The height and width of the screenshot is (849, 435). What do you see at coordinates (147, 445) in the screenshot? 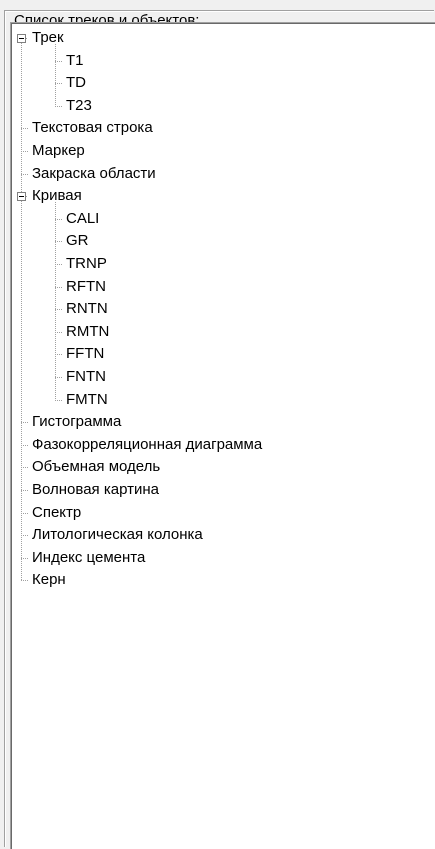
I see `tree-node: Фазокорреляционная диаграмма` at bounding box center [147, 445].